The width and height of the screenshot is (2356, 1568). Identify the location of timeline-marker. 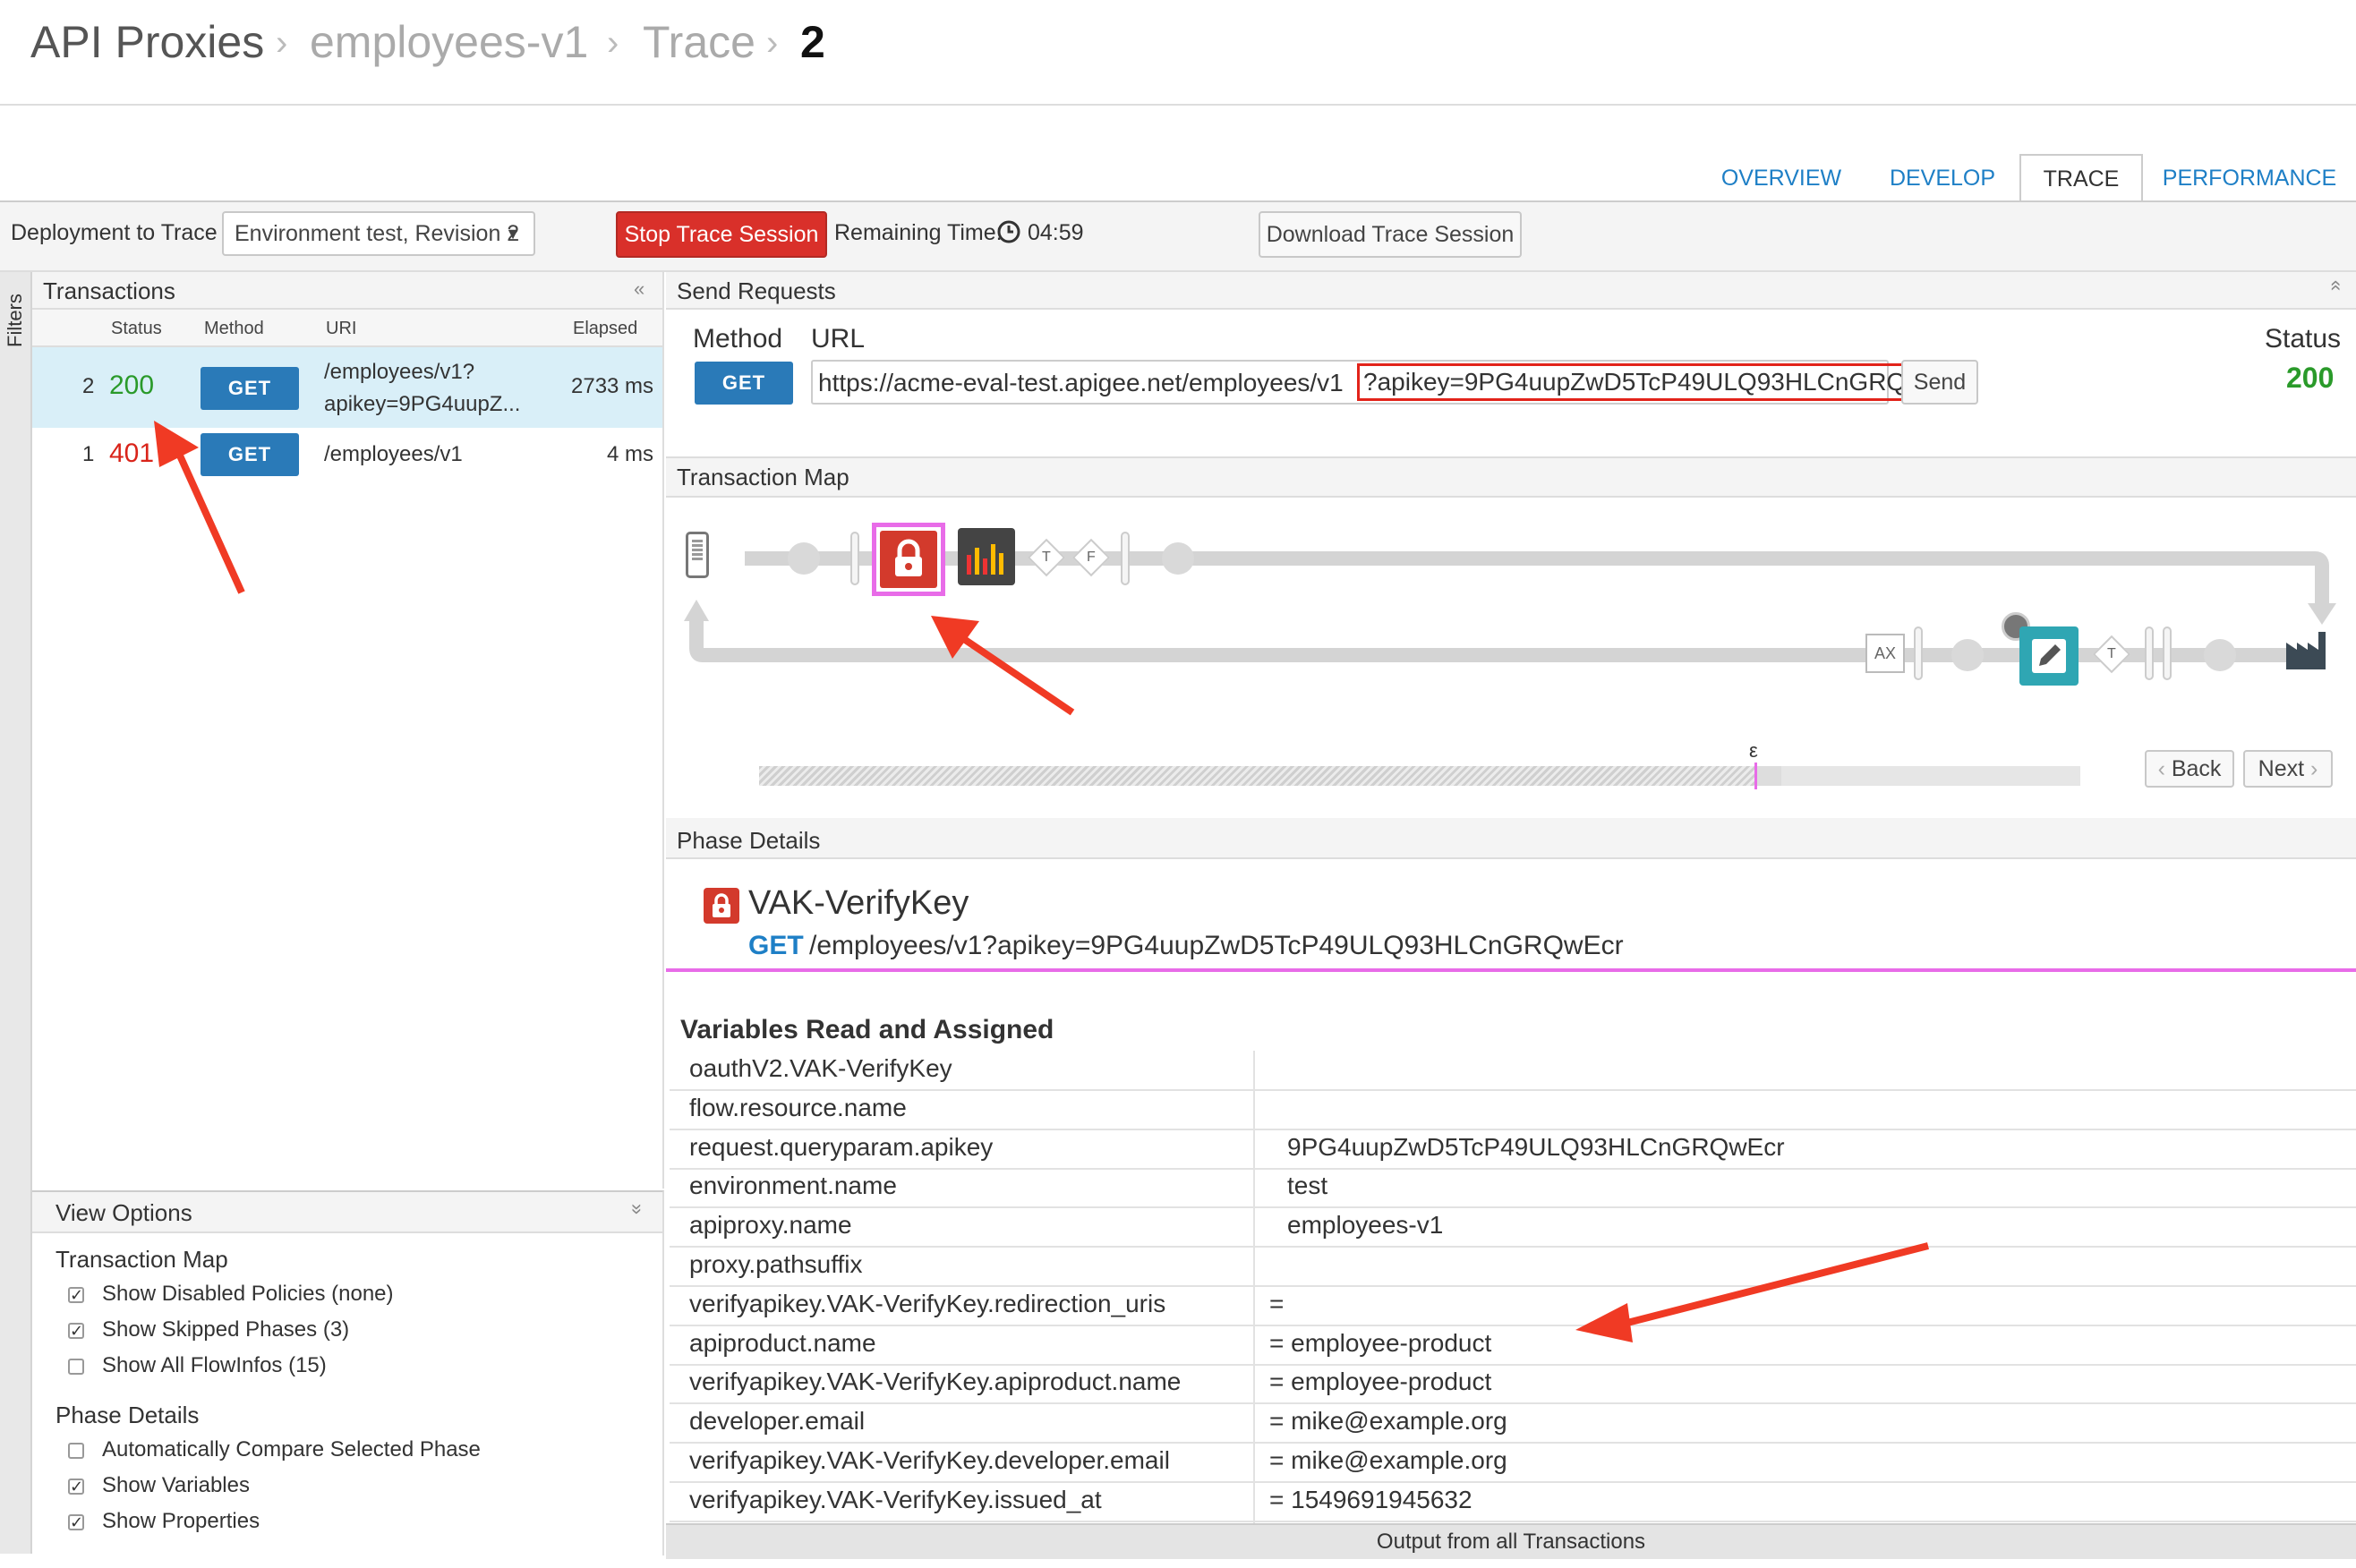
(1768, 776).